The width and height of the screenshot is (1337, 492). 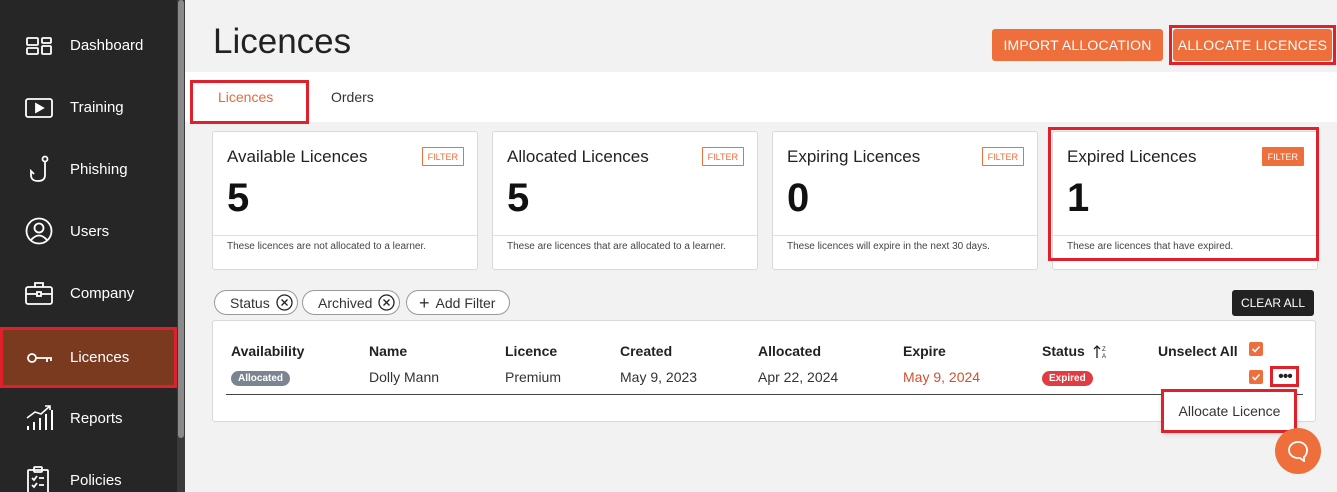 I want to click on sidebar-item-label: Licences, so click(x=100, y=357).